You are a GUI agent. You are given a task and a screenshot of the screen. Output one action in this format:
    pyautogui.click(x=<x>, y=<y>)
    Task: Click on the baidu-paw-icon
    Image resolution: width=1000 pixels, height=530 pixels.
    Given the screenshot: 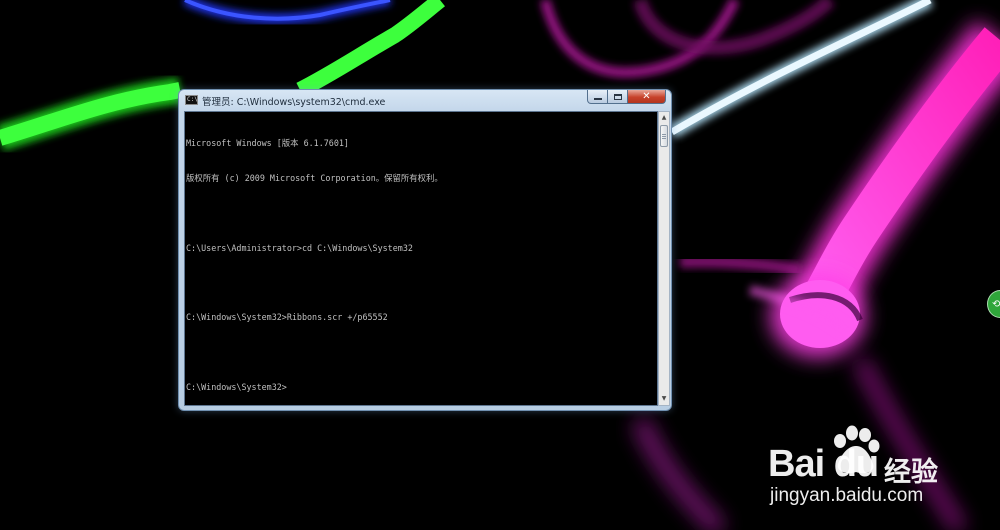 What is the action you would take?
    pyautogui.click(x=857, y=449)
    